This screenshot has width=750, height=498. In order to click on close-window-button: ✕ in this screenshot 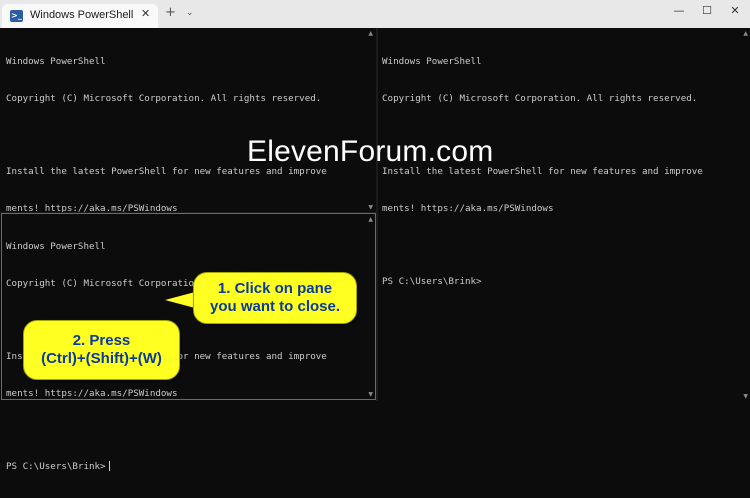, I will do `click(735, 10)`.